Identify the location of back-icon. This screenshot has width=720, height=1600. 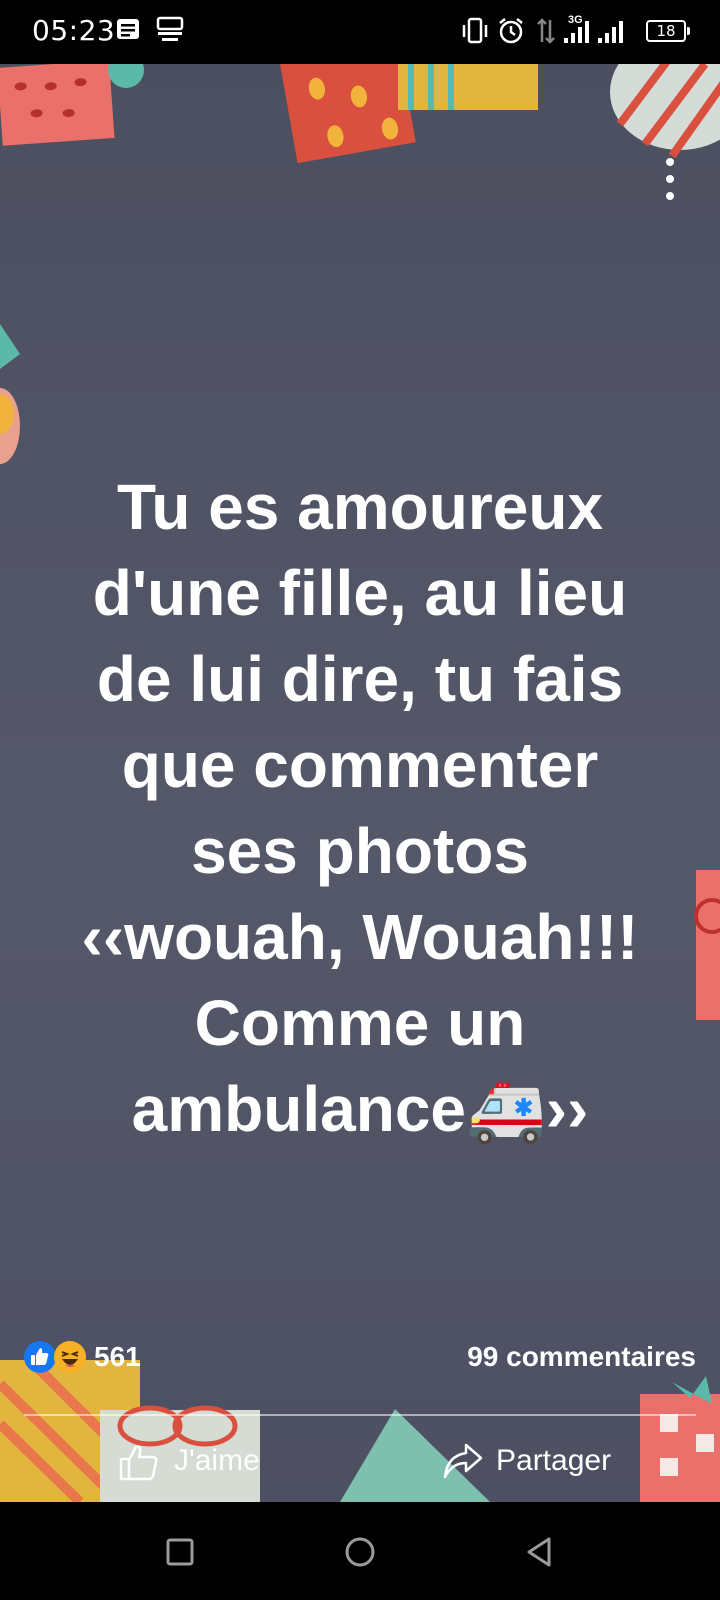
(540, 1552).